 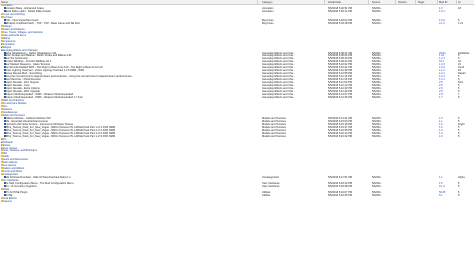 I want to click on row-name-cell: ▸Weapons, so click(x=129, y=201).